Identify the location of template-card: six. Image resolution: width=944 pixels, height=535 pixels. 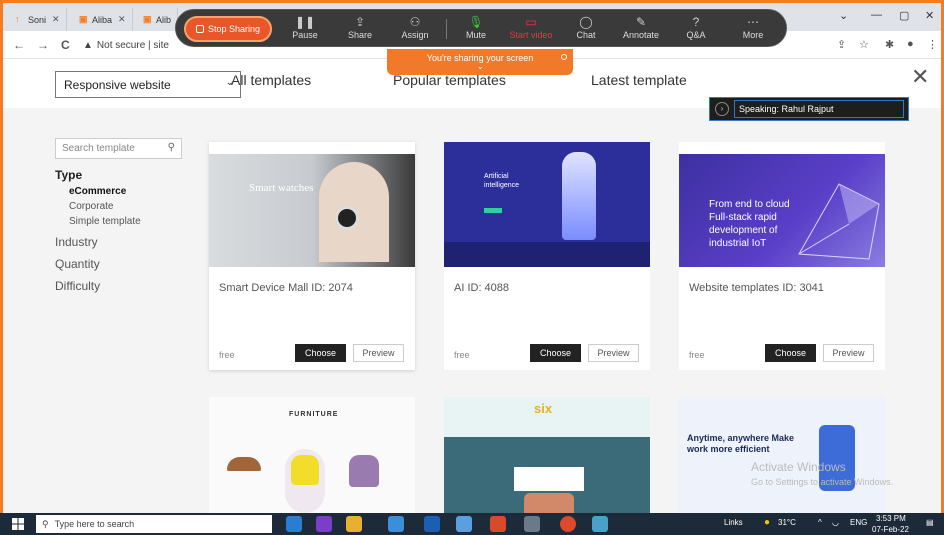
(547, 455).